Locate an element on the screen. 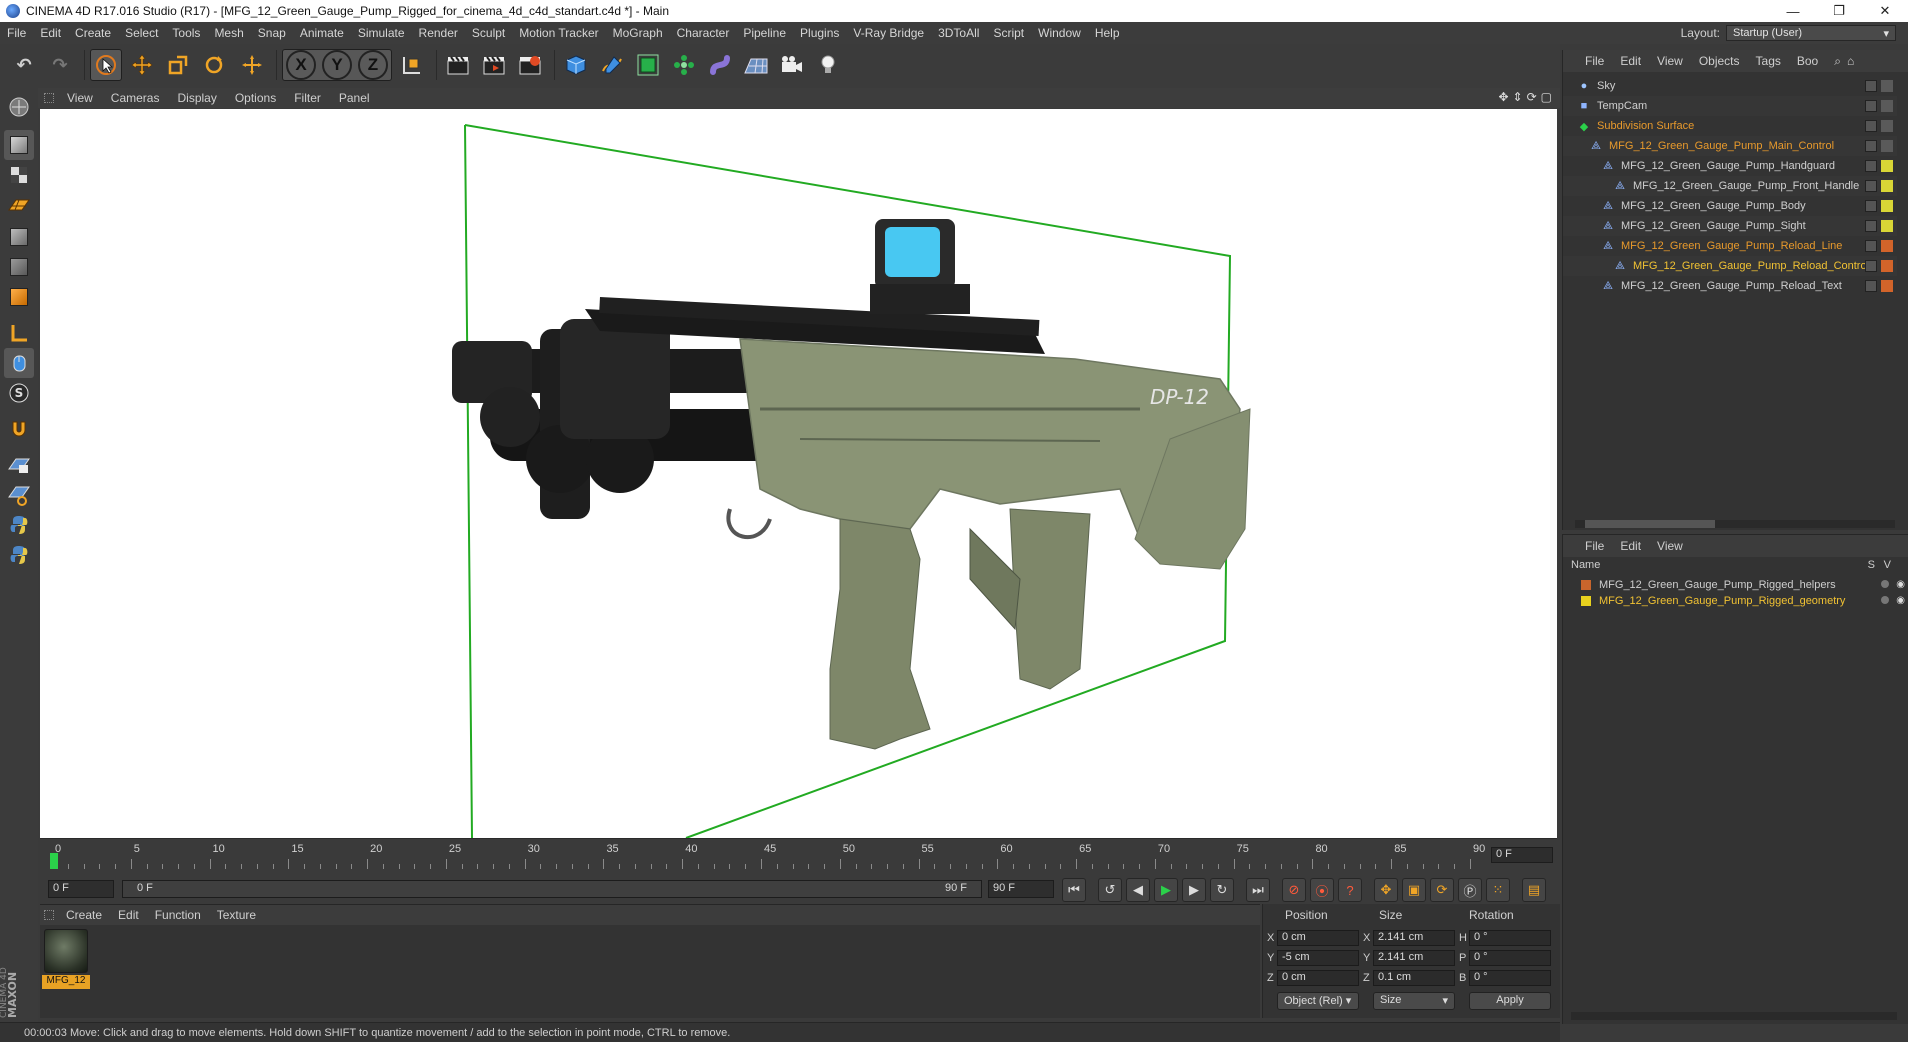  next-key-button: ↻ is located at coordinates (1222, 890).